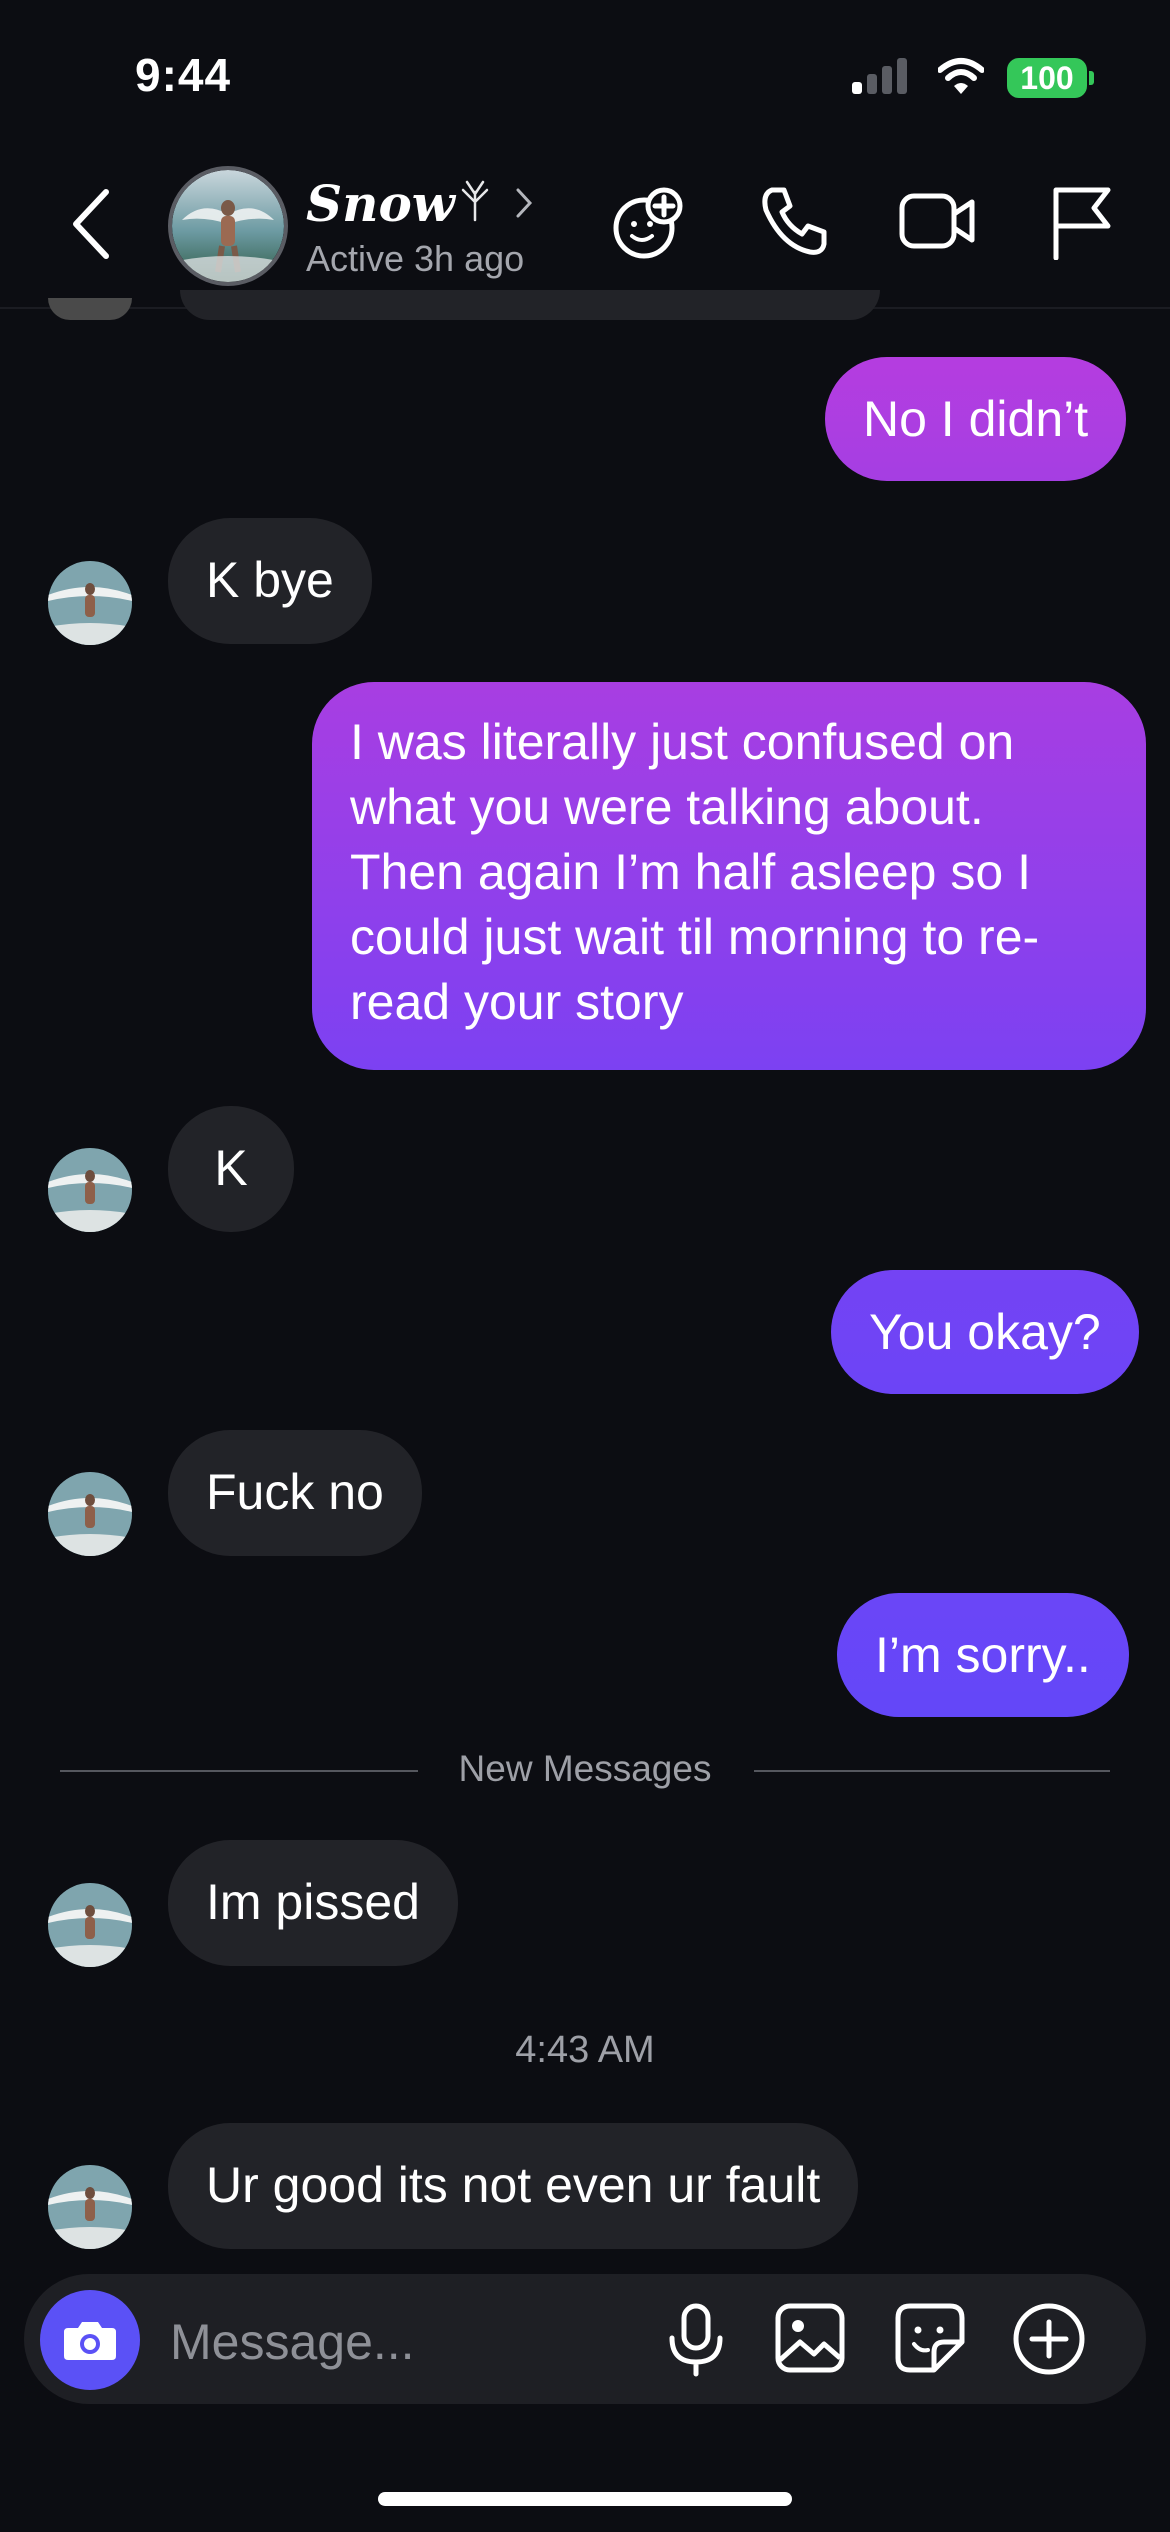 The height and width of the screenshot is (2532, 1170). I want to click on previous-message-bubble, so click(530, 305).